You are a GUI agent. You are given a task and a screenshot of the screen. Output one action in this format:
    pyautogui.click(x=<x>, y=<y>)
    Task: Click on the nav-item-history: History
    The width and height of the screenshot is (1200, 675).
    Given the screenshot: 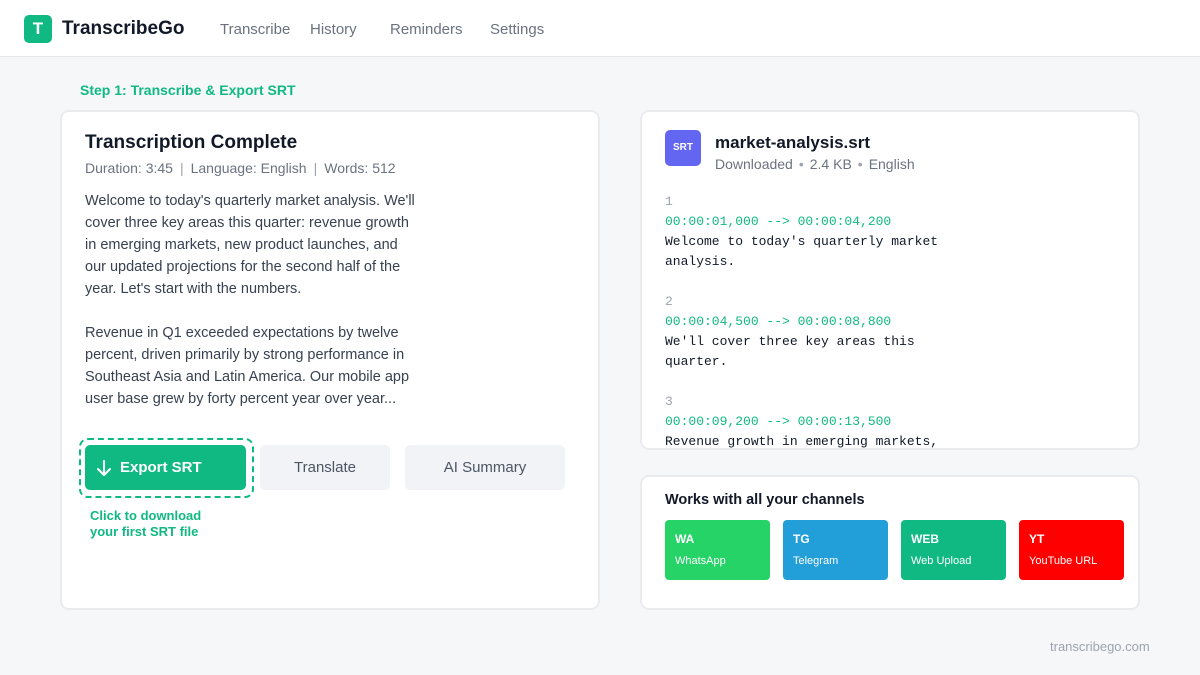 What is the action you would take?
    pyautogui.click(x=333, y=29)
    